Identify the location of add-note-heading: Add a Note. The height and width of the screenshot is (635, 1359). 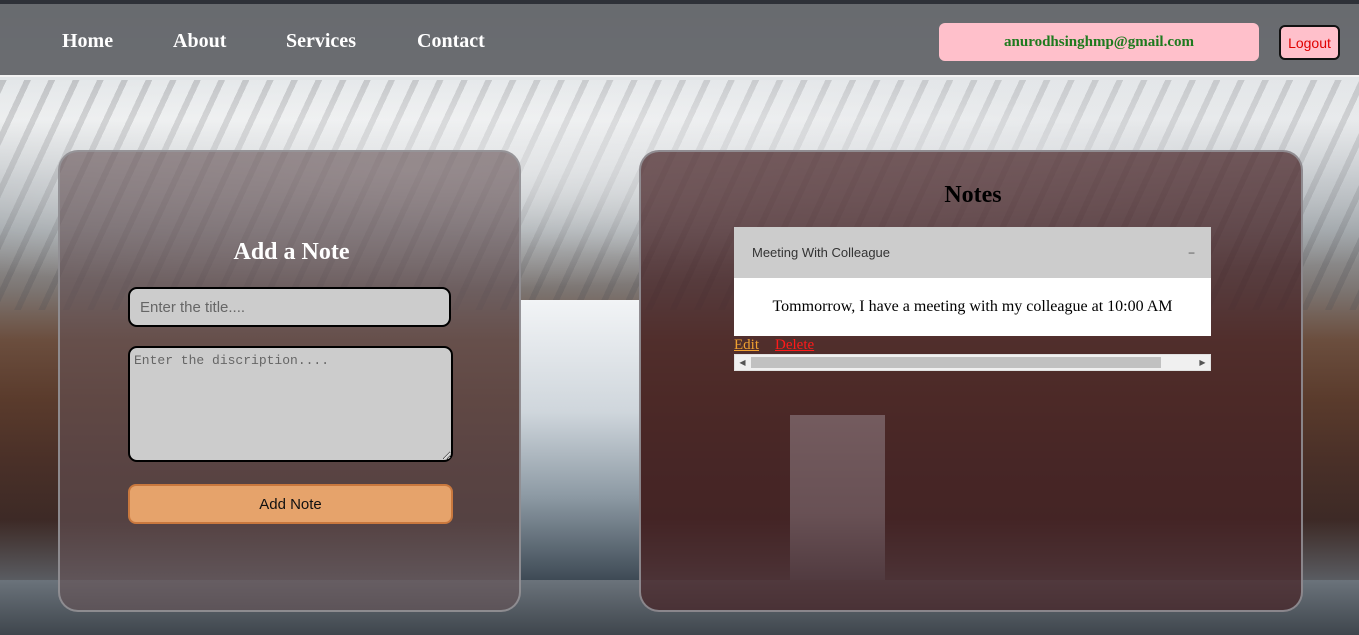
(291, 252).